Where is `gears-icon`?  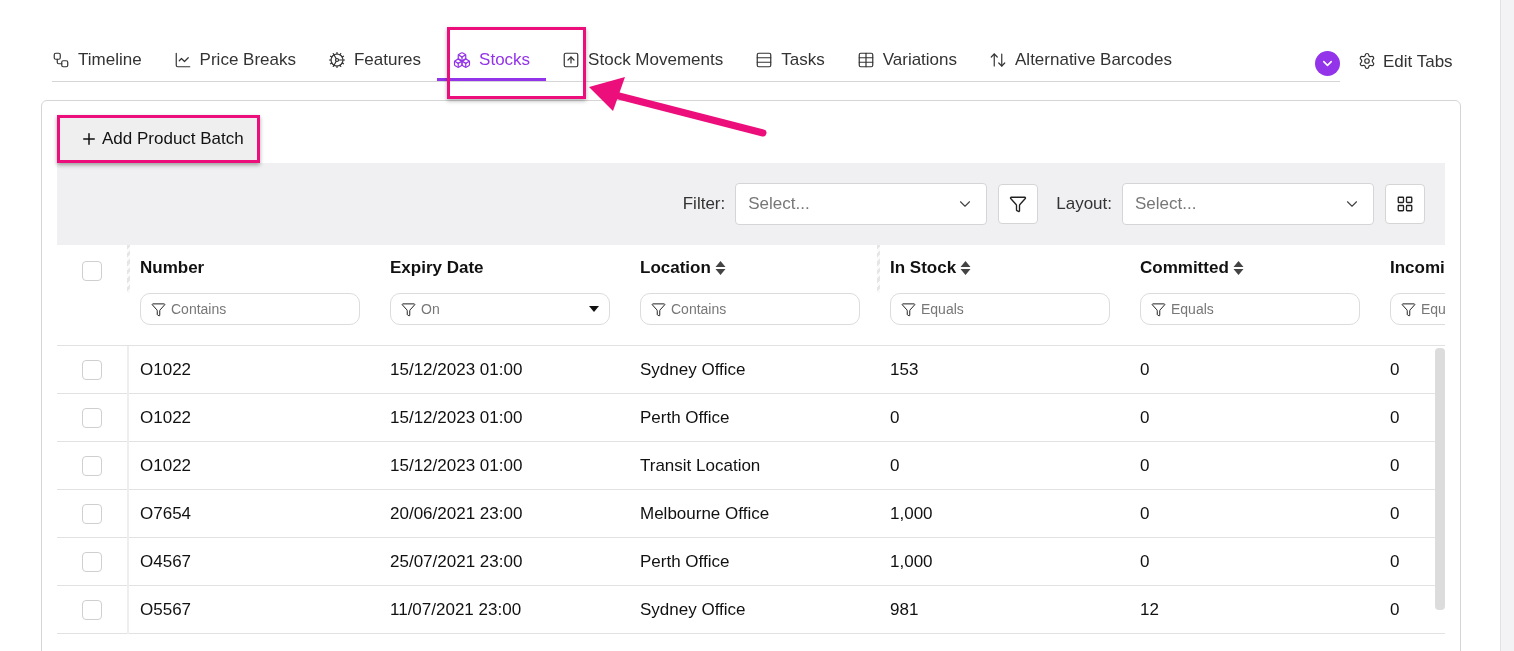 gears-icon is located at coordinates (337, 59).